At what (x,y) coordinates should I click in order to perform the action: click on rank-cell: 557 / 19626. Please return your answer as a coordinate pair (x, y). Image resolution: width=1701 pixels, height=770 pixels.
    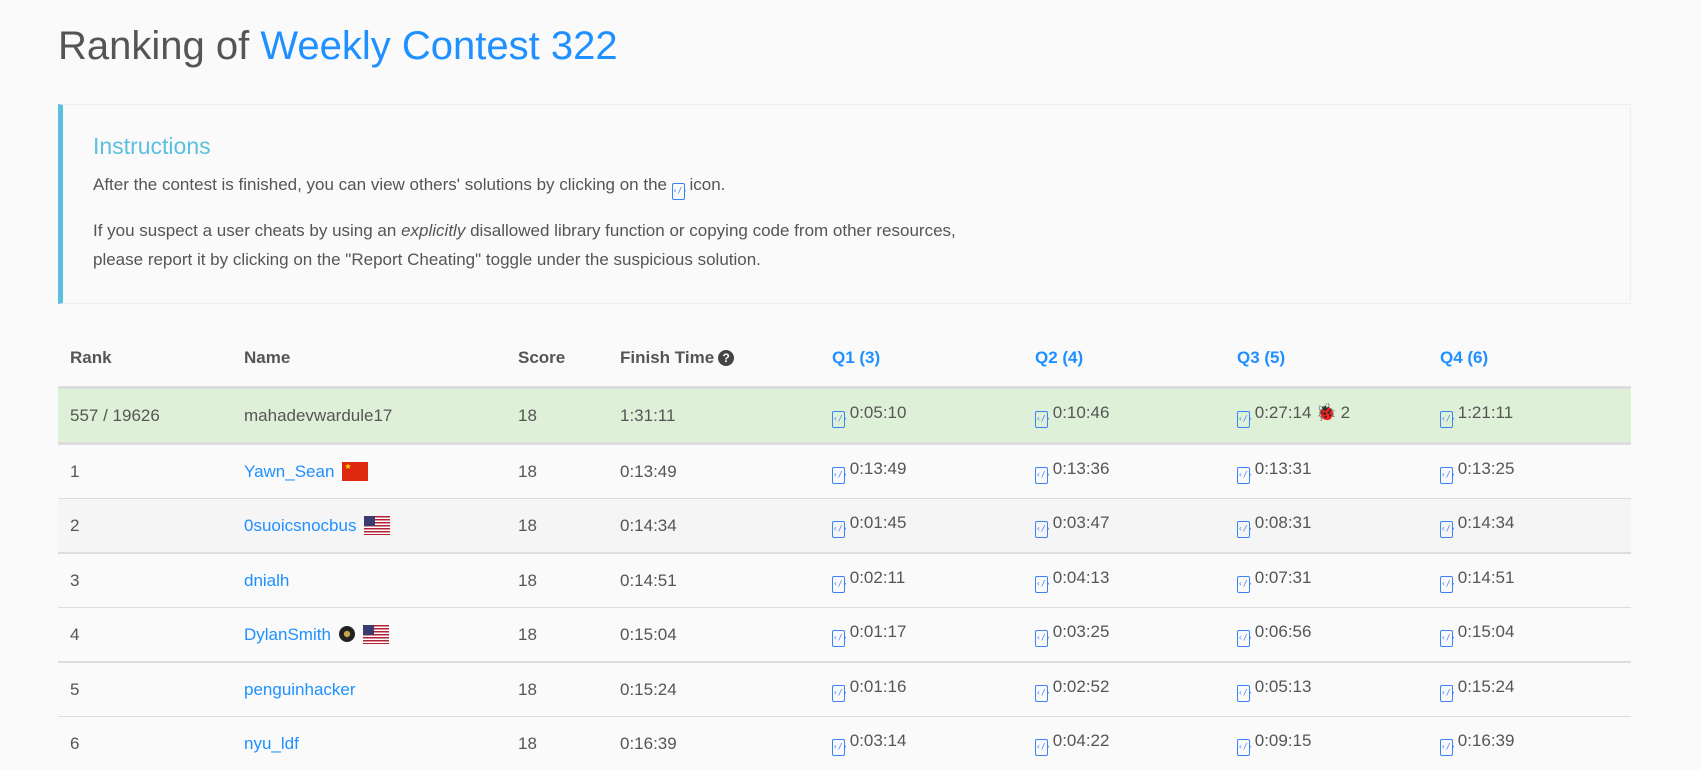
    Looking at the image, I should click on (145, 416).